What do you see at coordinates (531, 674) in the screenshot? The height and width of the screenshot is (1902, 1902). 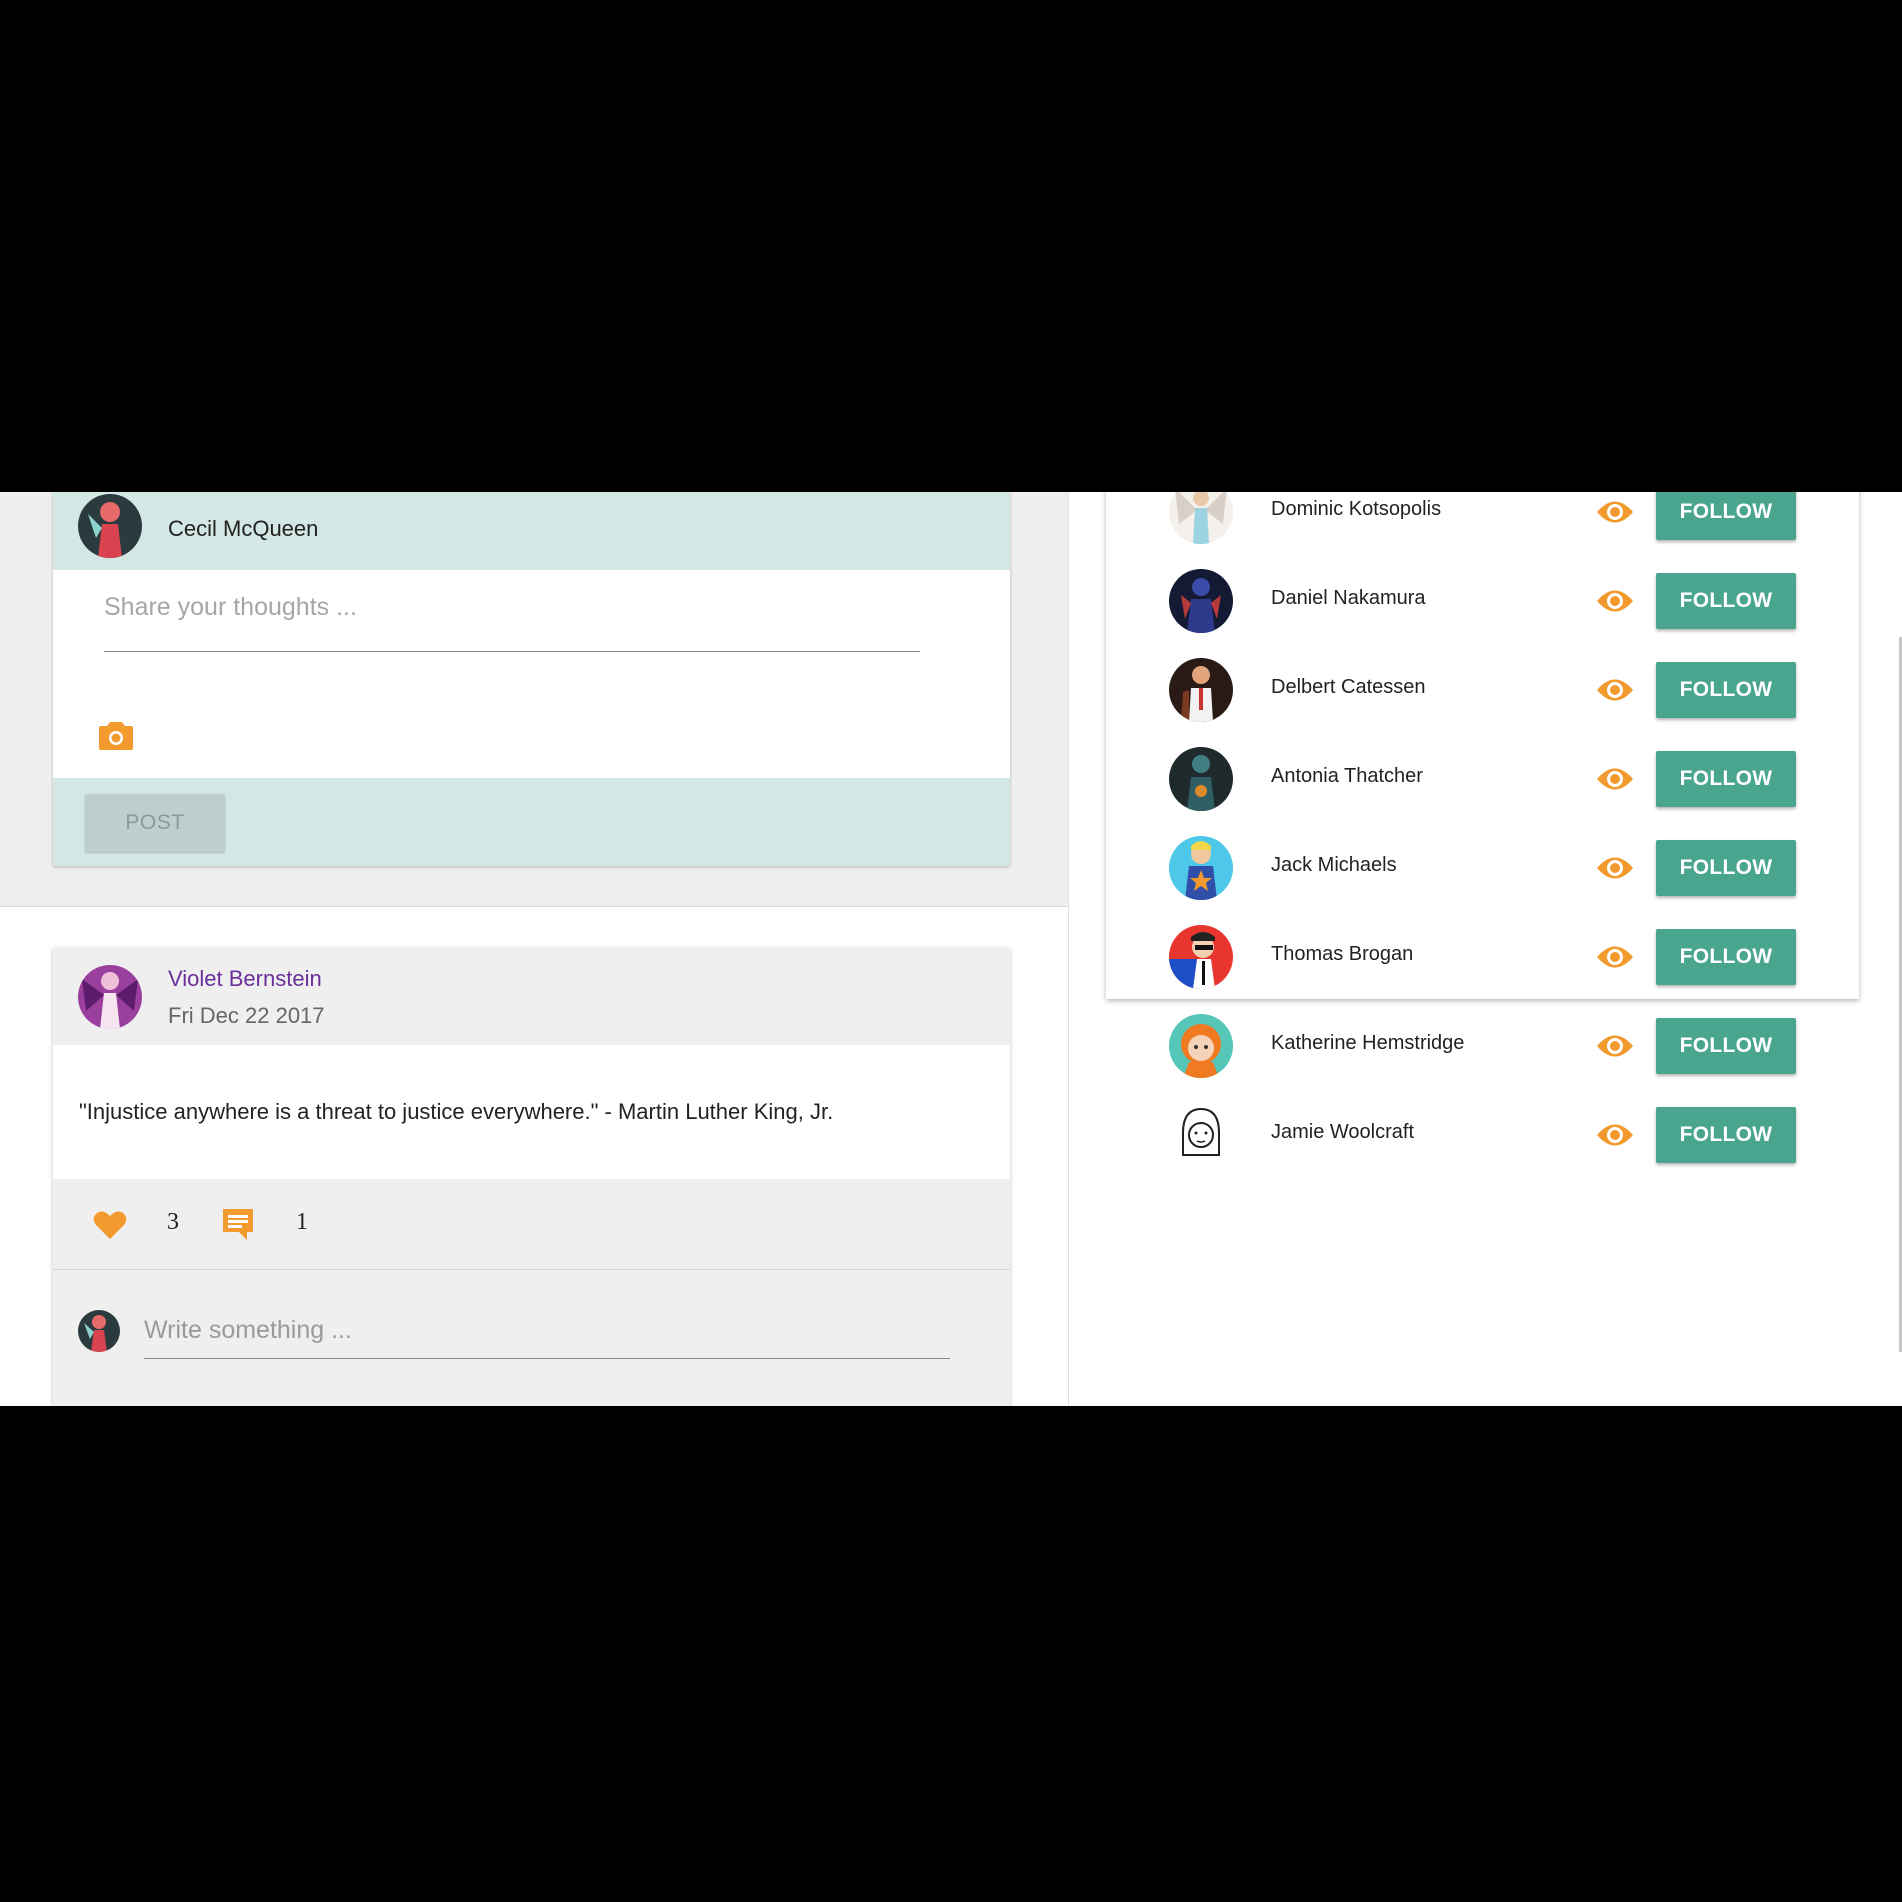 I see `composer-body` at bounding box center [531, 674].